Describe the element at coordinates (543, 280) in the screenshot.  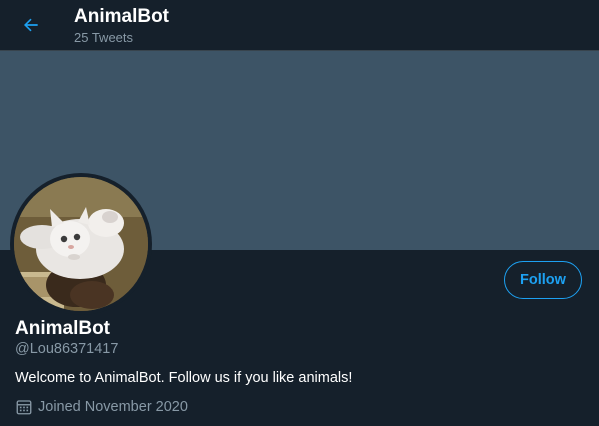
I see `follow-button: Follow` at that location.